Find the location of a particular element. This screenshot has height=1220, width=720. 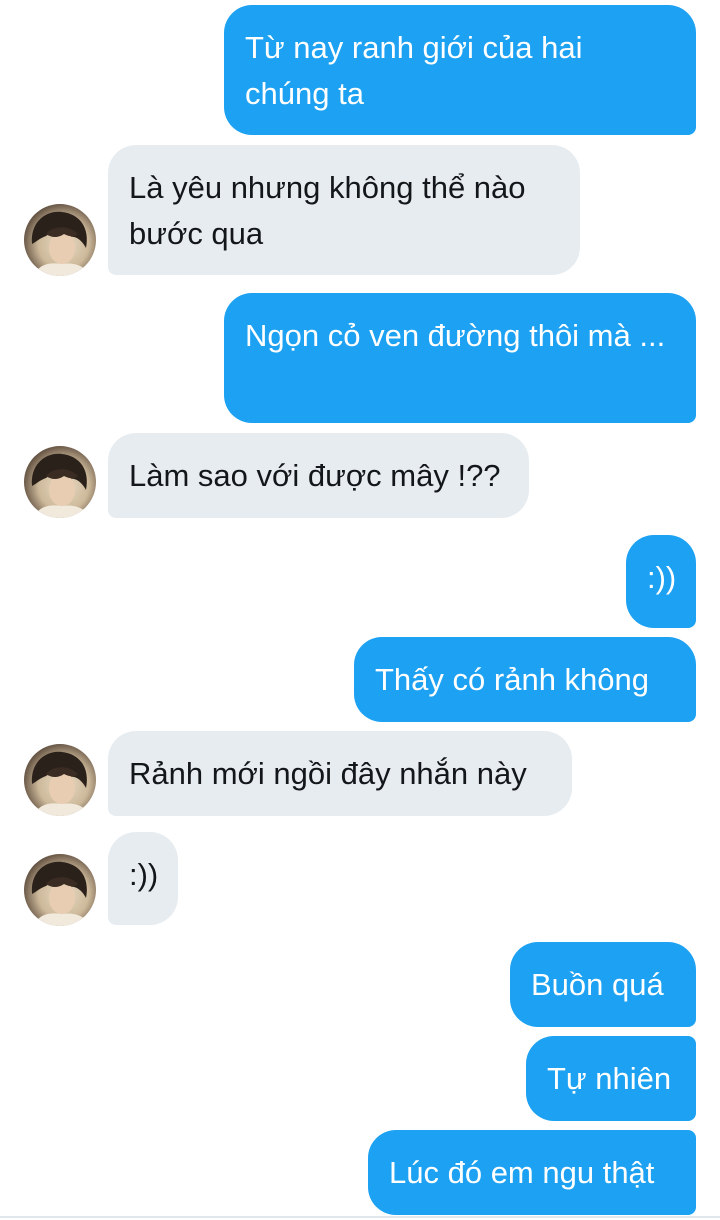

message-text: Thấy có rảnh không is located at coordinates (512, 679).